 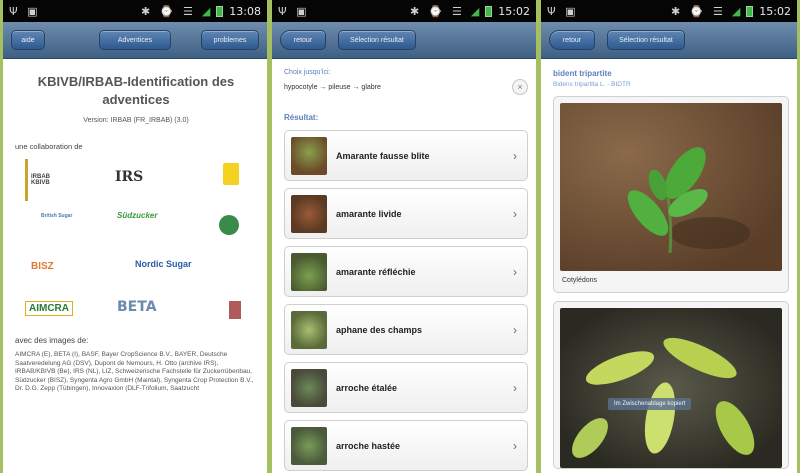 I want to click on photo-card: Cotylédons, so click(x=671, y=194).